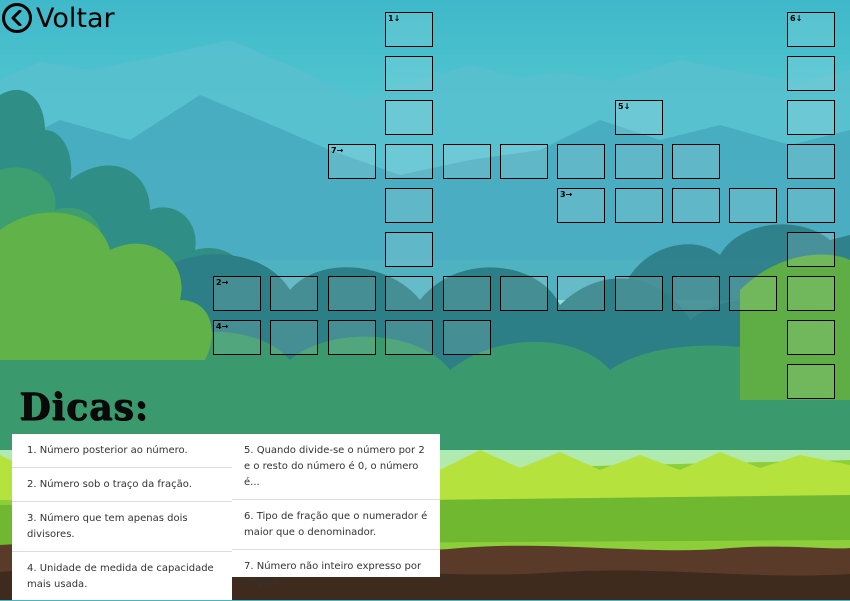  What do you see at coordinates (811, 29) in the screenshot?
I see `crossword-cell: 6↓` at bounding box center [811, 29].